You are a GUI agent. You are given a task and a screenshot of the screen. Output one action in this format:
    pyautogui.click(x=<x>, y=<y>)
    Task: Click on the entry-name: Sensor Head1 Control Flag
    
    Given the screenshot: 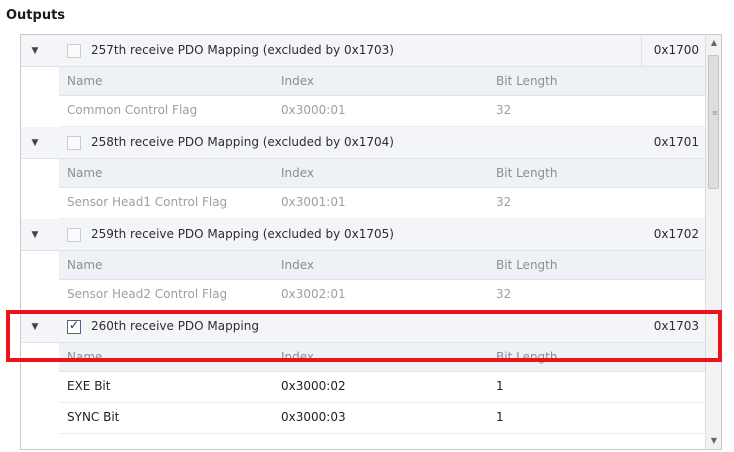 What is the action you would take?
    pyautogui.click(x=147, y=202)
    